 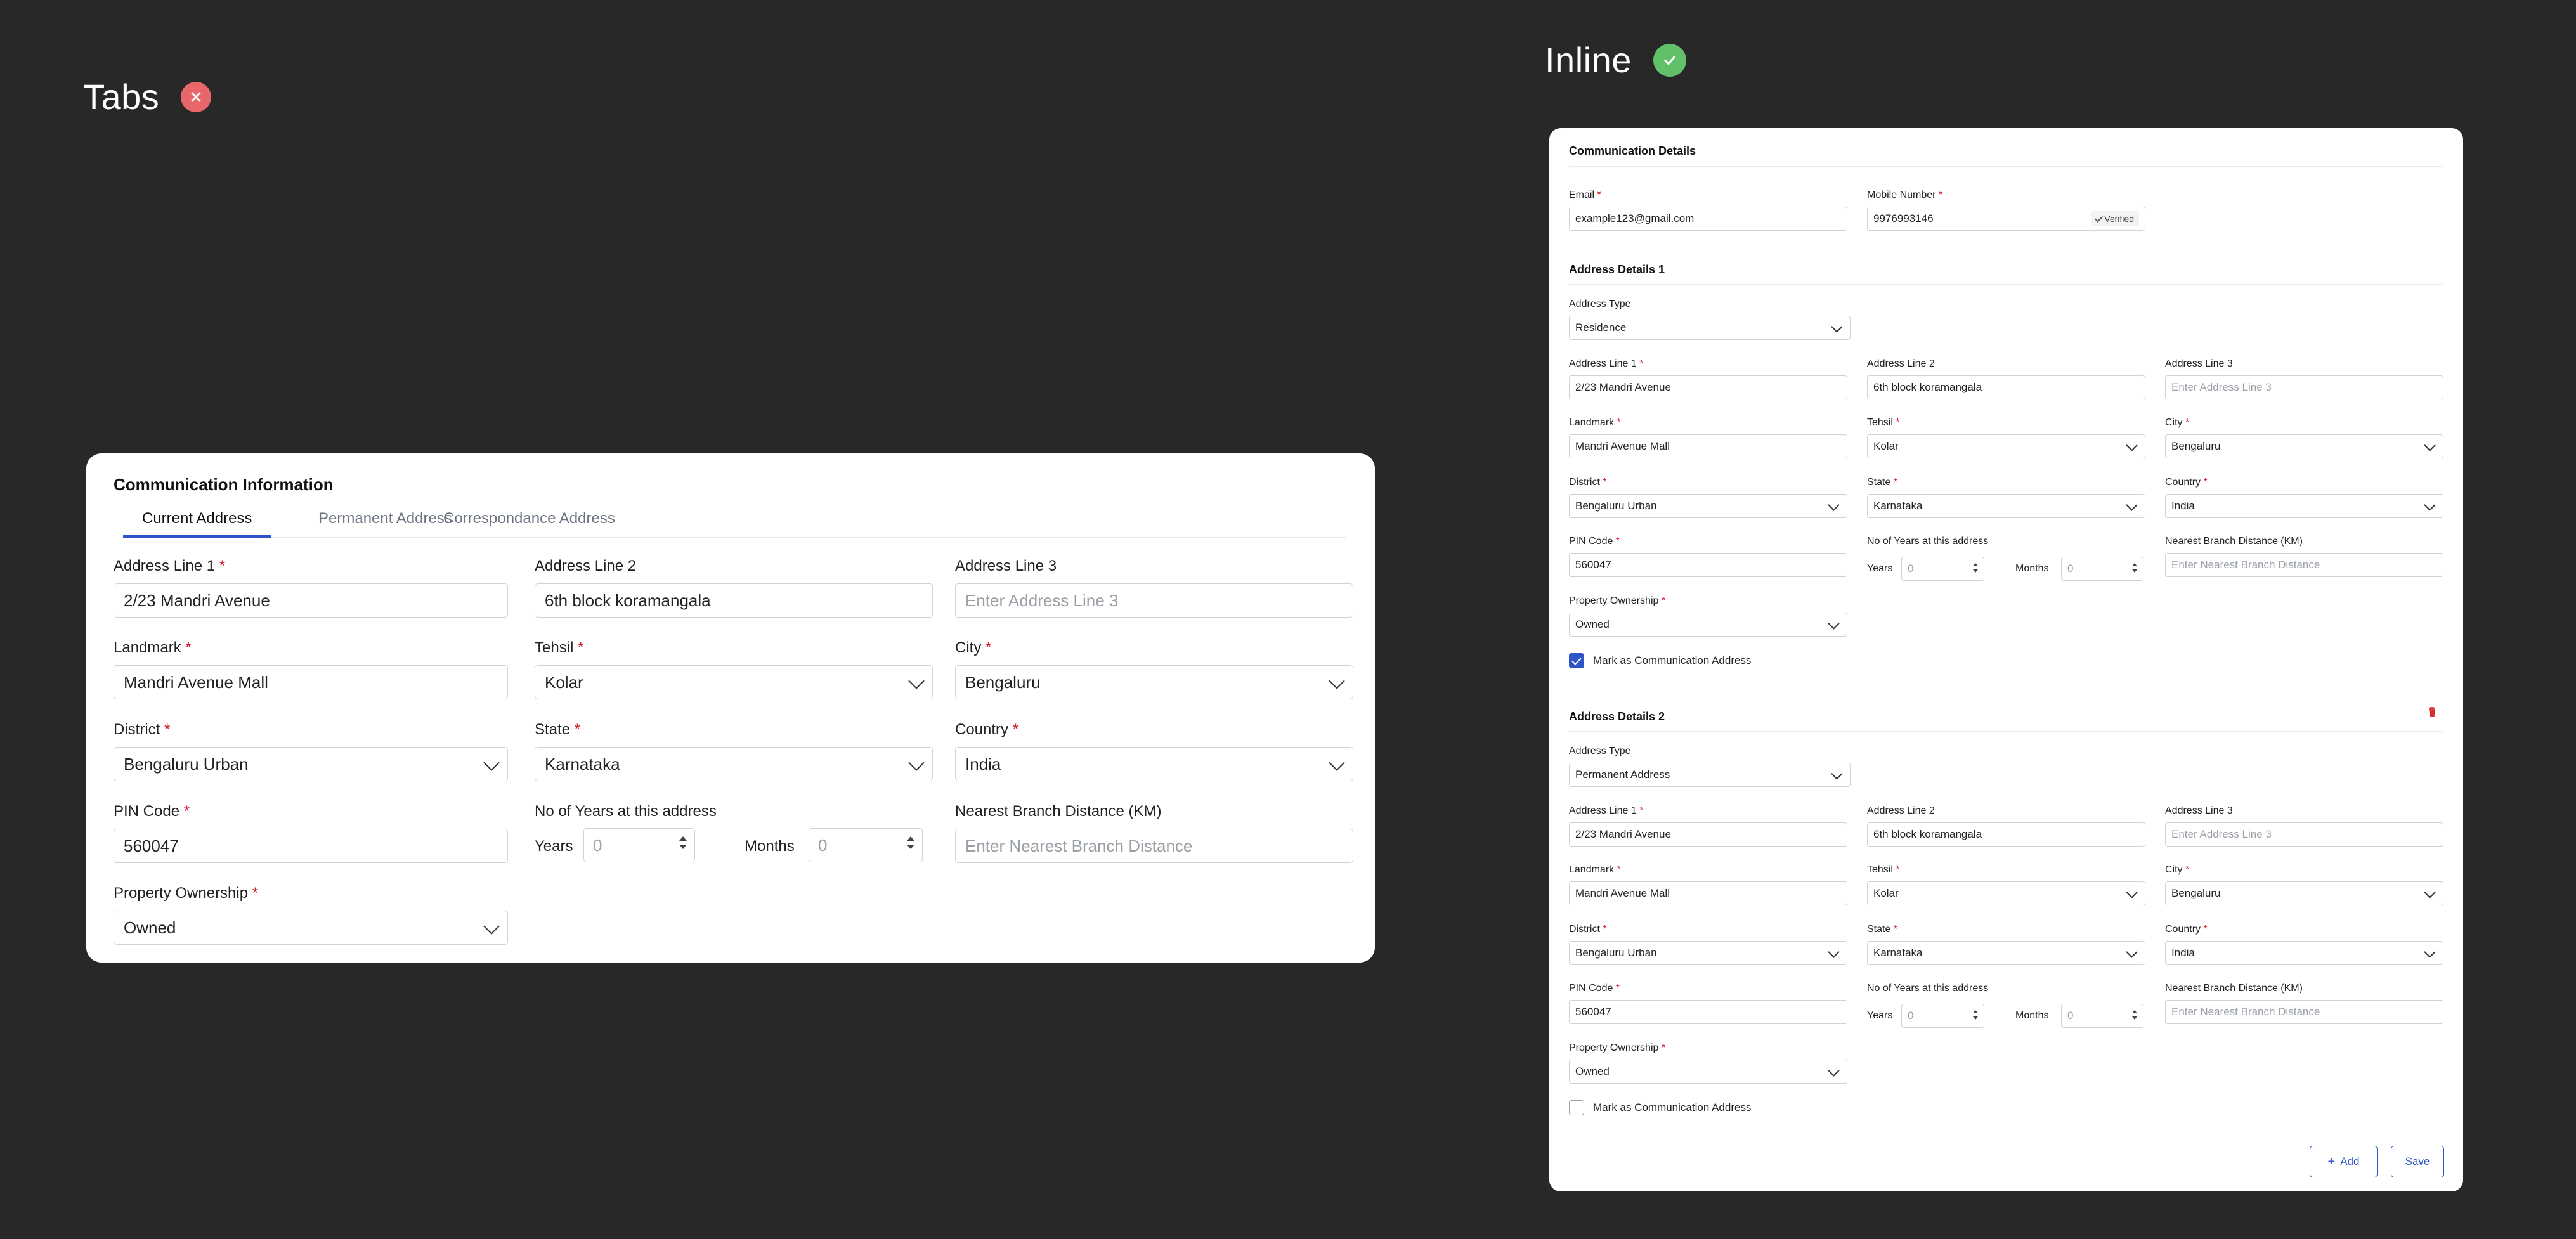 What do you see at coordinates (529, 522) in the screenshot?
I see `tab-correspondance-address: Correspondance Address` at bounding box center [529, 522].